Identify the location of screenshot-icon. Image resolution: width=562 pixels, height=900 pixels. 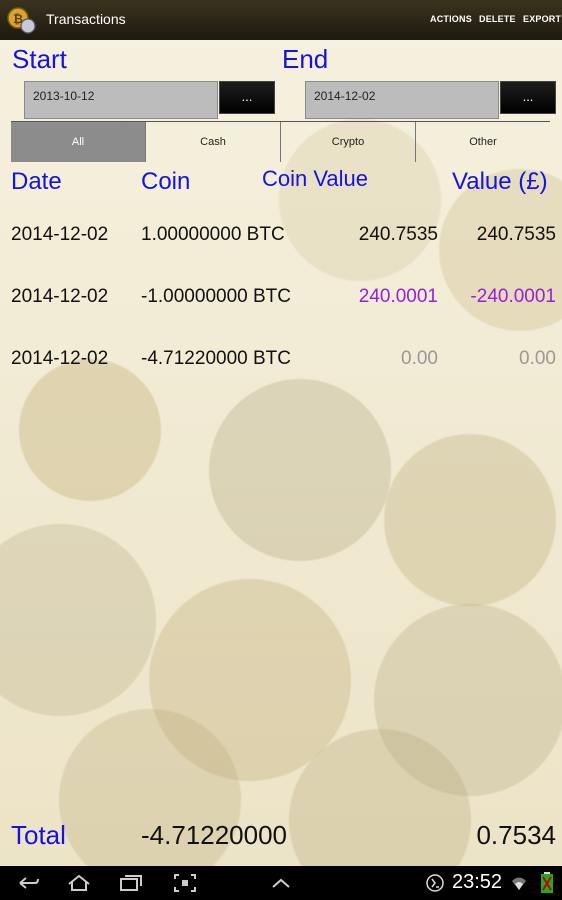
(185, 883).